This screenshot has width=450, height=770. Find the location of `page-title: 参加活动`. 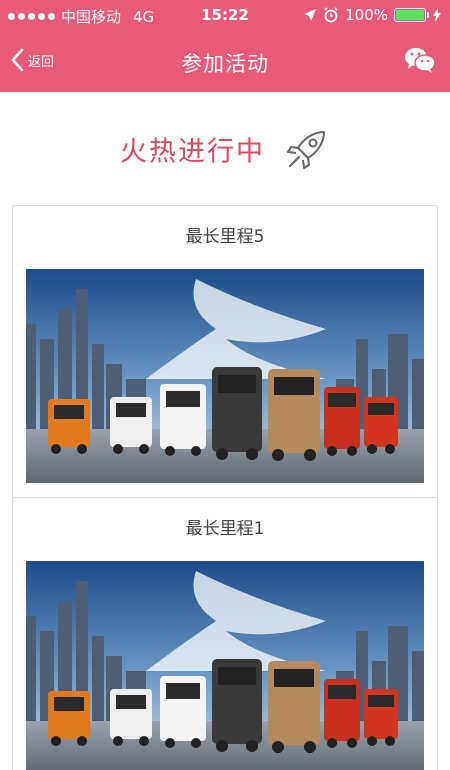

page-title: 参加活动 is located at coordinates (225, 64).